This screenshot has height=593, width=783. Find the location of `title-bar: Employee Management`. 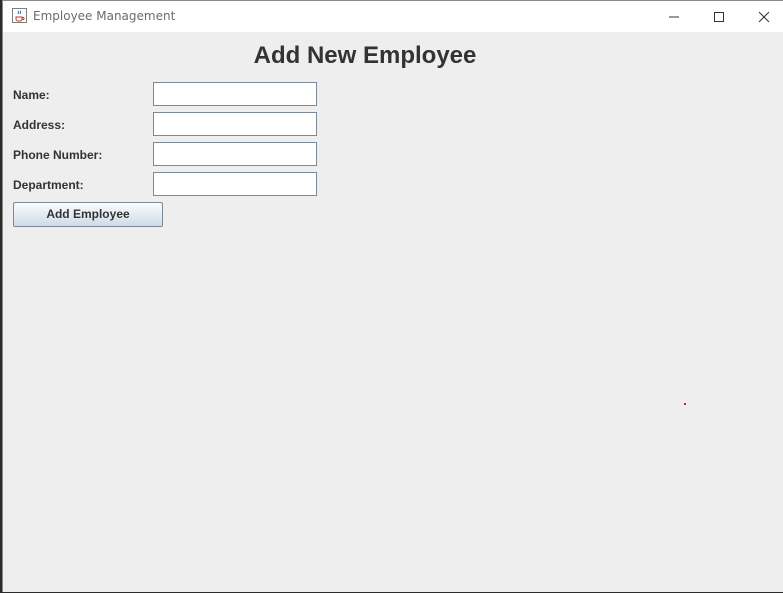

title-bar: Employee Management is located at coordinates (393, 16).